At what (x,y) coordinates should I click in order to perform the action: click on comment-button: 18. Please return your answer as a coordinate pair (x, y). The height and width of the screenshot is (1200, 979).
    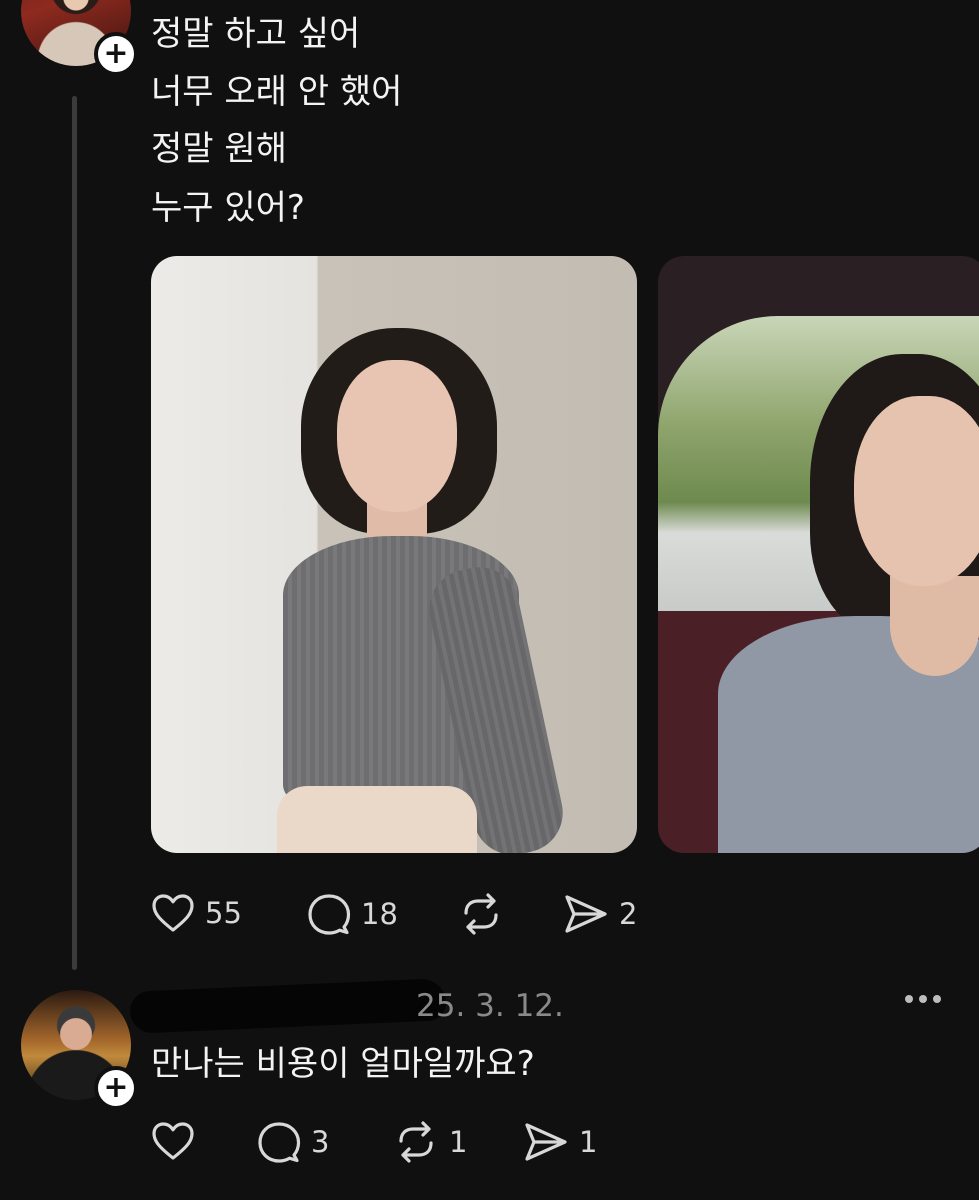
    Looking at the image, I should click on (352, 914).